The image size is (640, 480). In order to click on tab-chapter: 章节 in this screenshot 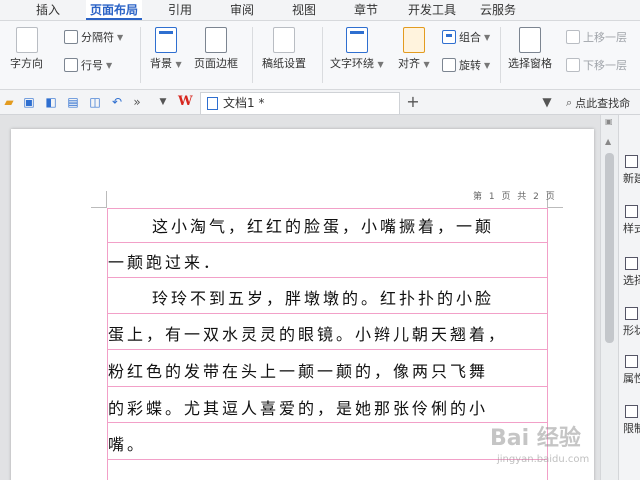, I will do `click(366, 10)`.